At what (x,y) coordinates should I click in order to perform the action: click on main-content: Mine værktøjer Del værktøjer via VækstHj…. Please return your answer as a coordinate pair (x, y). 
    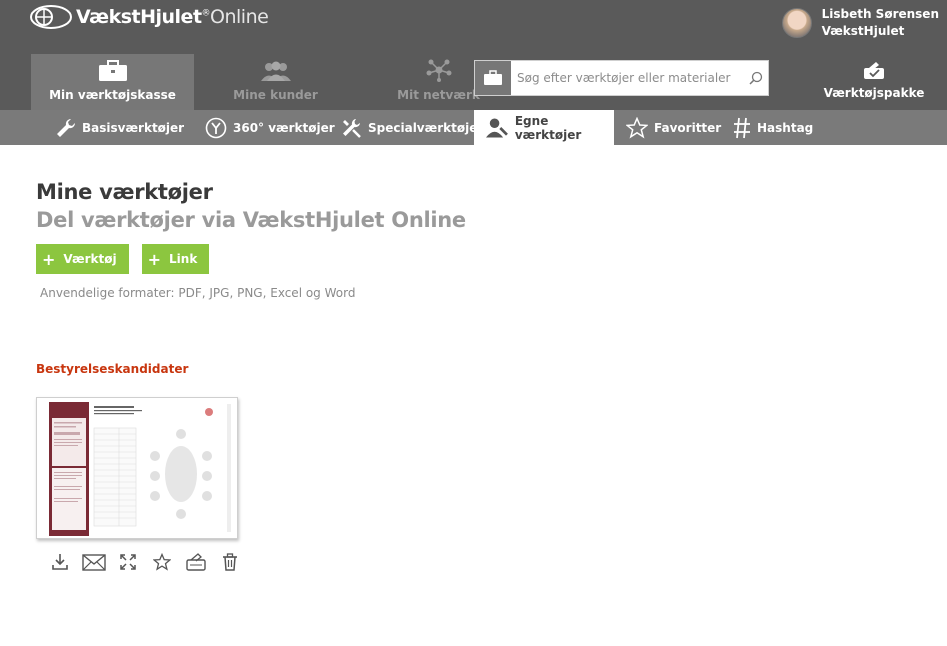
    Looking at the image, I should click on (251, 240).